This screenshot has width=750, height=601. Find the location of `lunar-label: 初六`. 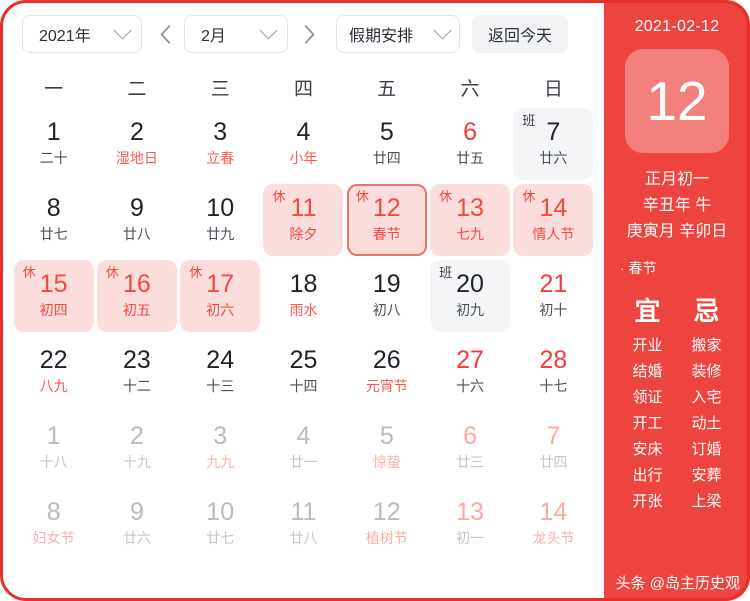

lunar-label: 初六 is located at coordinates (220, 309).